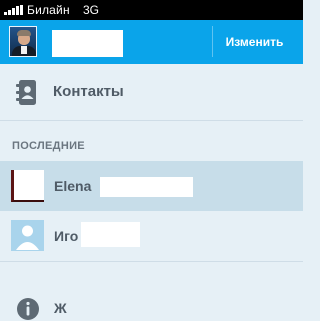  Describe the element at coordinates (26, 92) in the screenshot. I see `address-book-icon` at that location.